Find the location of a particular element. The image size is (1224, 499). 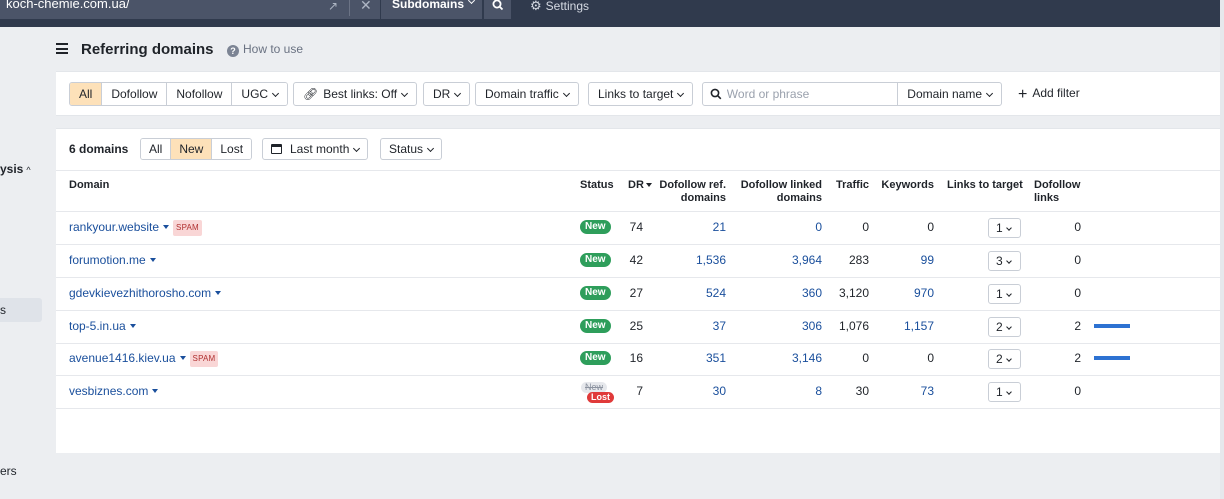

mode-dropdown: Subdomains is located at coordinates (431, 9).